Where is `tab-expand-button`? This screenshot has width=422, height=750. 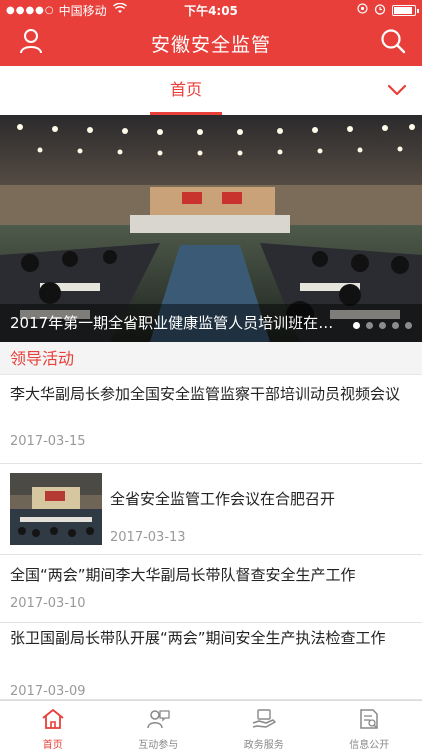 tab-expand-button is located at coordinates (397, 90).